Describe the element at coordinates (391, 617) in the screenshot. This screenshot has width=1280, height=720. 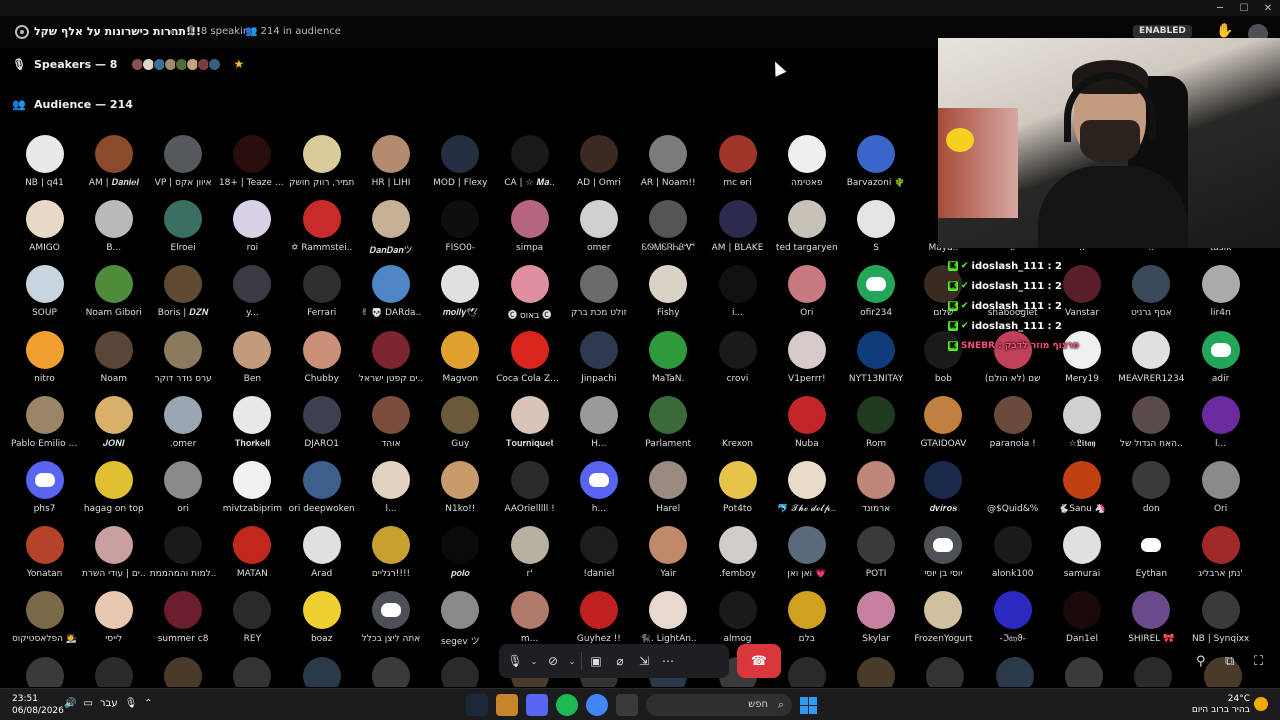
I see `audience-member: אתה ליצן בכלל` at that location.